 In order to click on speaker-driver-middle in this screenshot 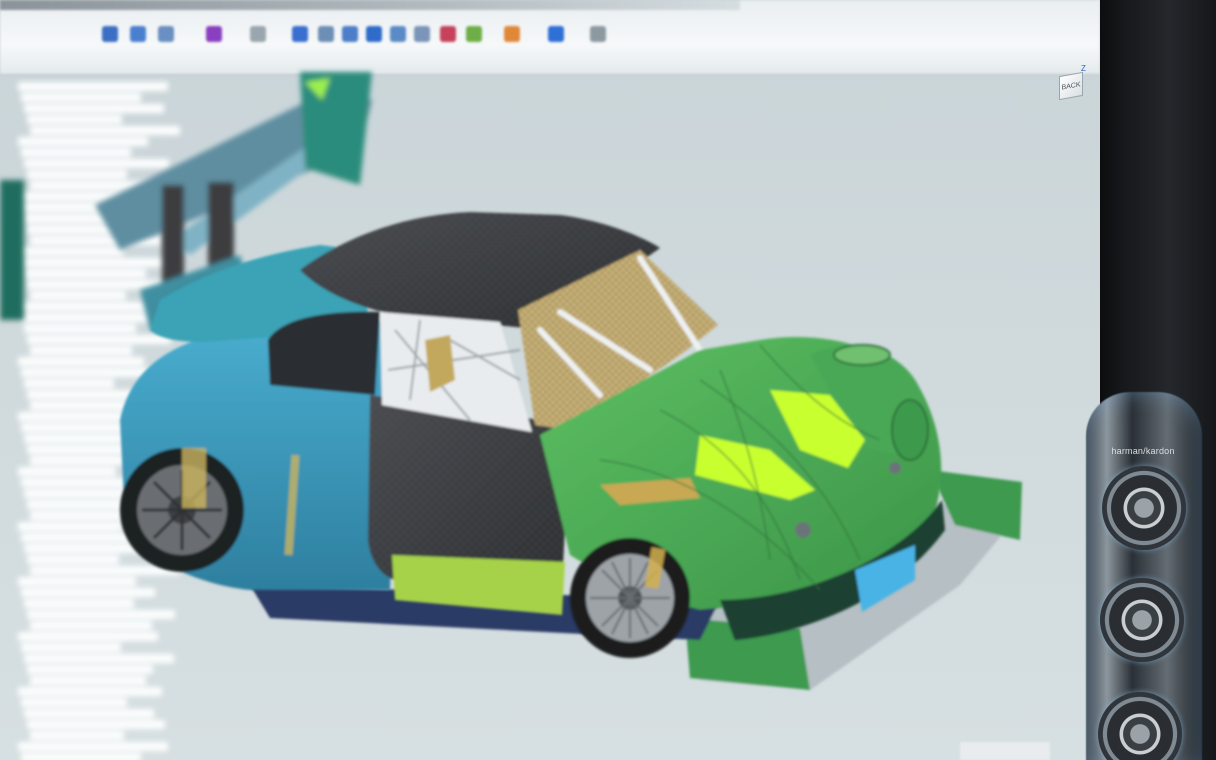, I will do `click(1142, 620)`.